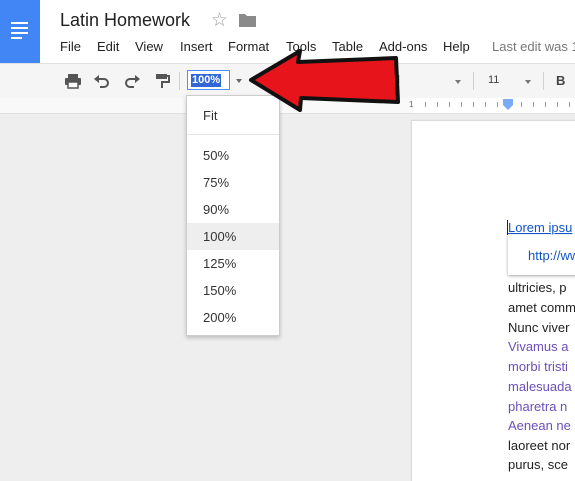 This screenshot has width=575, height=481. What do you see at coordinates (247, 20) in the screenshot?
I see `folder-icon` at bounding box center [247, 20].